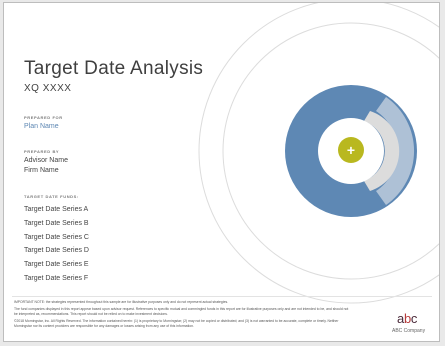 This screenshot has height=346, width=445. I want to click on report-title: Target Date Analysis, so click(114, 68).